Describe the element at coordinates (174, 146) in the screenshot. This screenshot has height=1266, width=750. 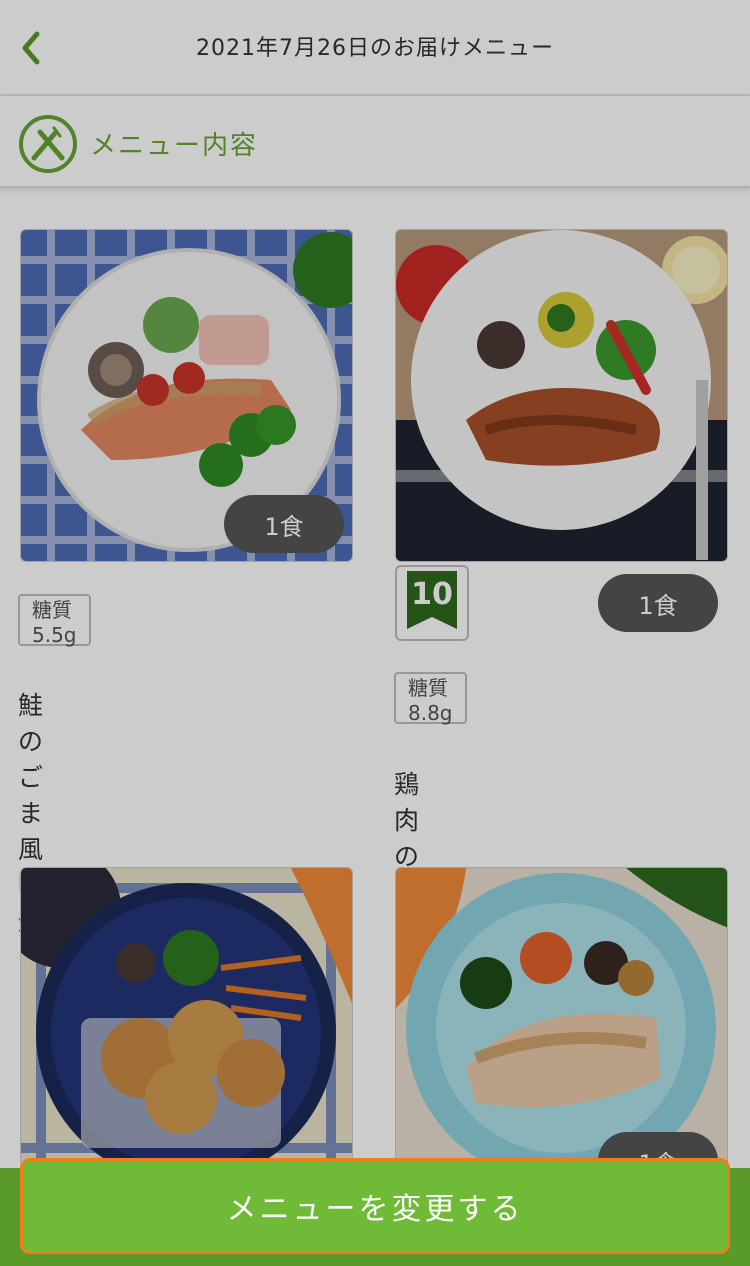
I see `section-title: メニュー内容` at that location.